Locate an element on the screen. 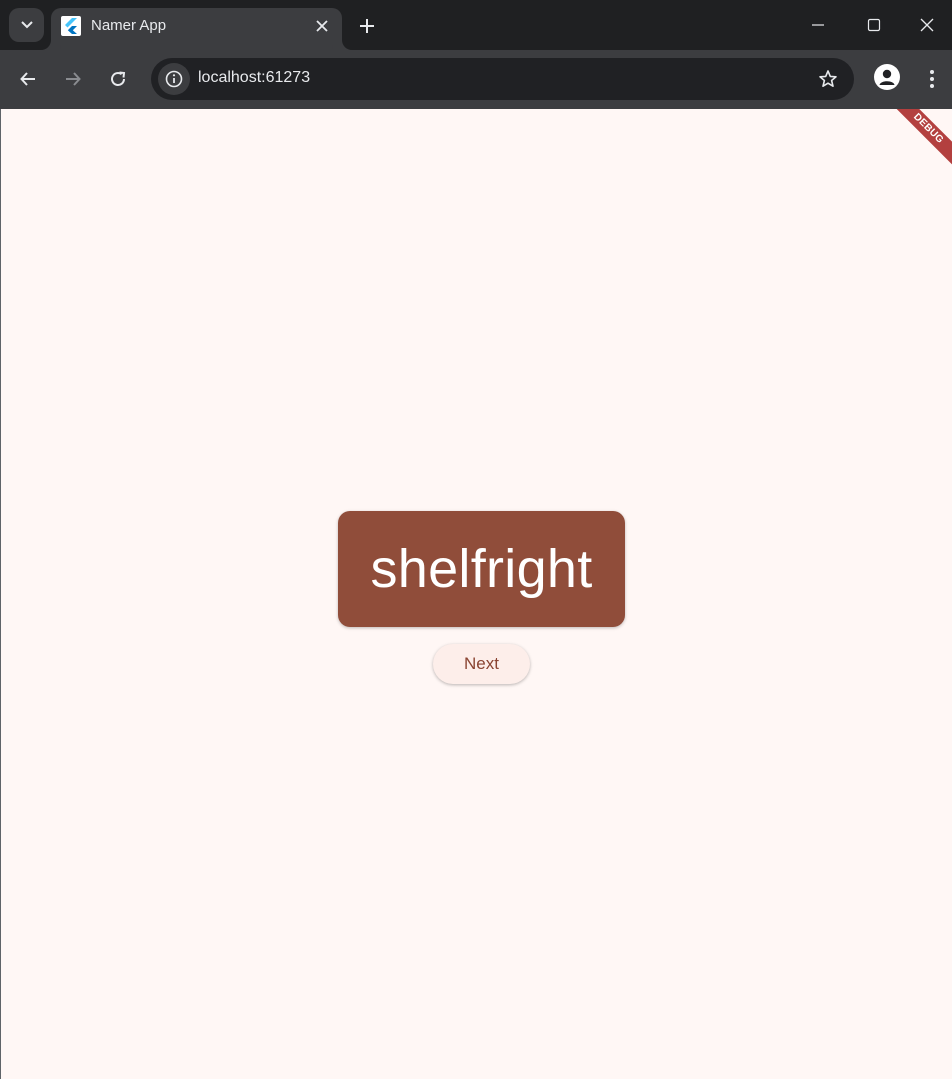 The image size is (952, 1079). new-tab-button is located at coordinates (367, 26).